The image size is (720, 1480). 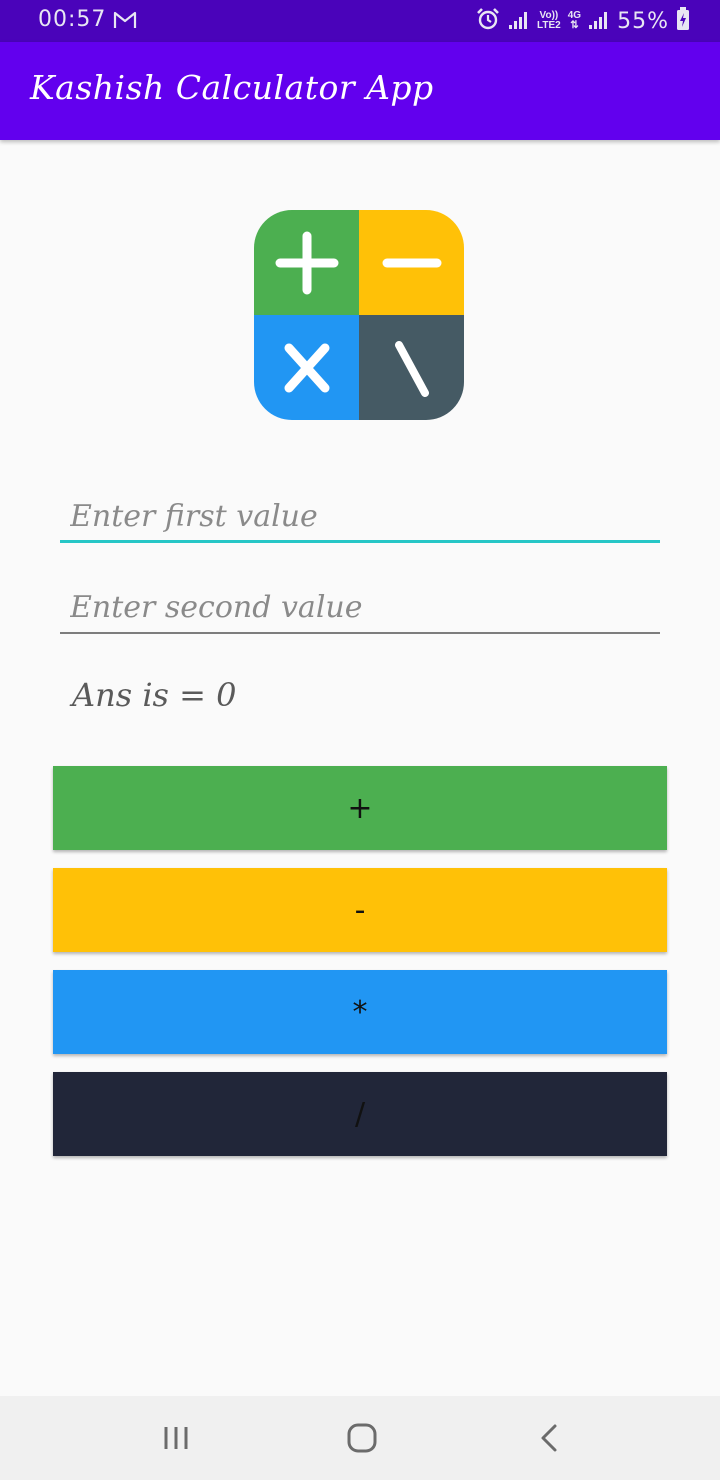 I want to click on app-bar: Kashish Calculator App, so click(x=360, y=91).